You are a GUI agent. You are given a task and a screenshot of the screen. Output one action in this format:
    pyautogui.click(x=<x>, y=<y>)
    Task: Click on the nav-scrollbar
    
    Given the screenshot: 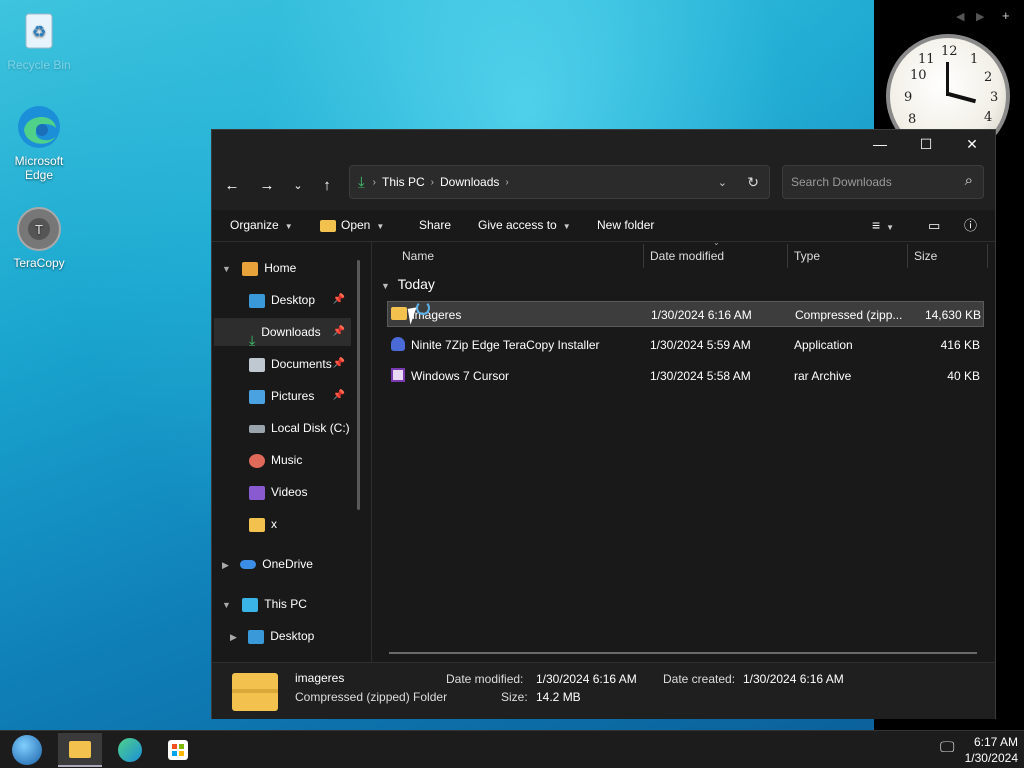 What is the action you would take?
    pyautogui.click(x=358, y=385)
    